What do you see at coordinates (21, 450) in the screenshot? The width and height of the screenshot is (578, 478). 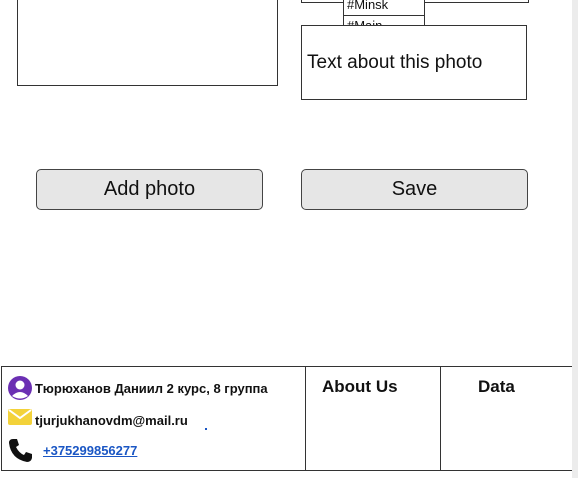 I see `phone-icon` at bounding box center [21, 450].